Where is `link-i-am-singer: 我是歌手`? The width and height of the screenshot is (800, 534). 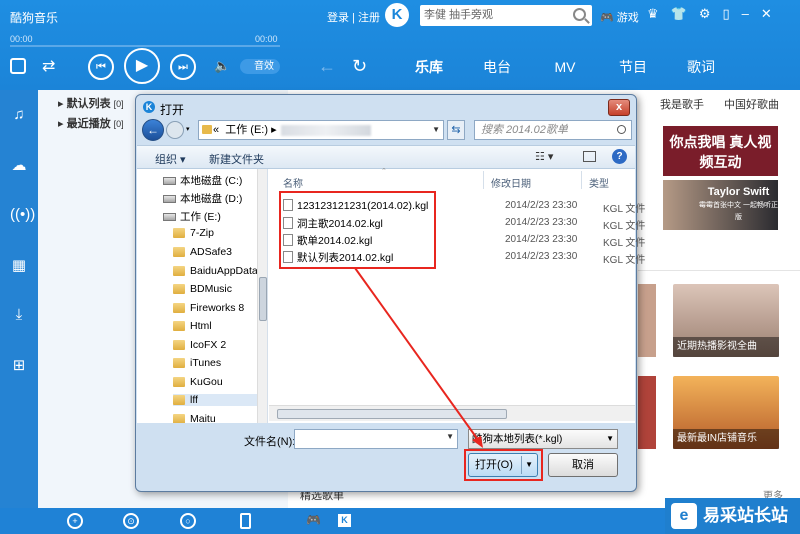
link-i-am-singer: 我是歌手 is located at coordinates (682, 104).